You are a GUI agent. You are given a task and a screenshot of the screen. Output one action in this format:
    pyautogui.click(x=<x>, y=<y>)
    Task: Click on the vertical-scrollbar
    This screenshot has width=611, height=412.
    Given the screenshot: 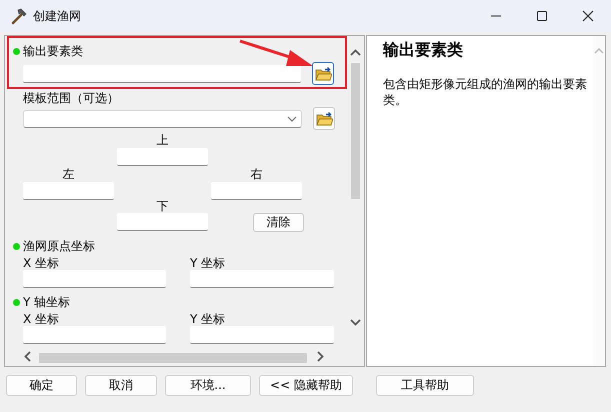 What is the action you would take?
    pyautogui.click(x=599, y=201)
    